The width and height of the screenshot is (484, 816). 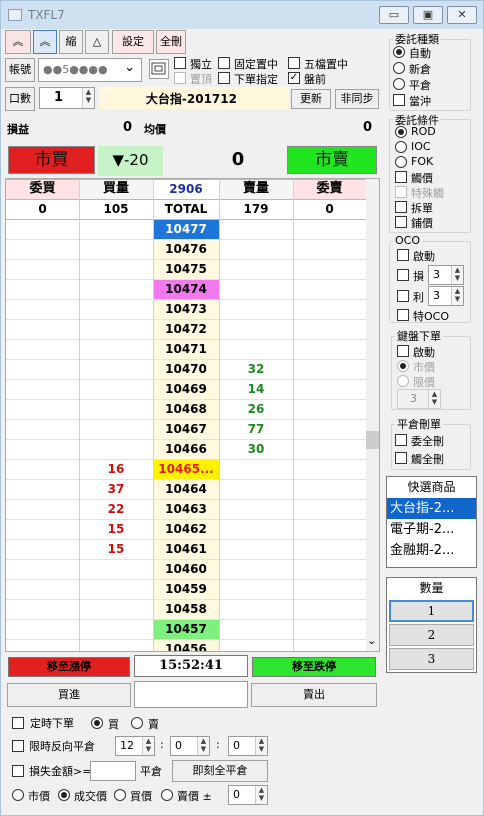 I want to click on oco-profit-stepper: 3 ▲ ▼, so click(x=446, y=296).